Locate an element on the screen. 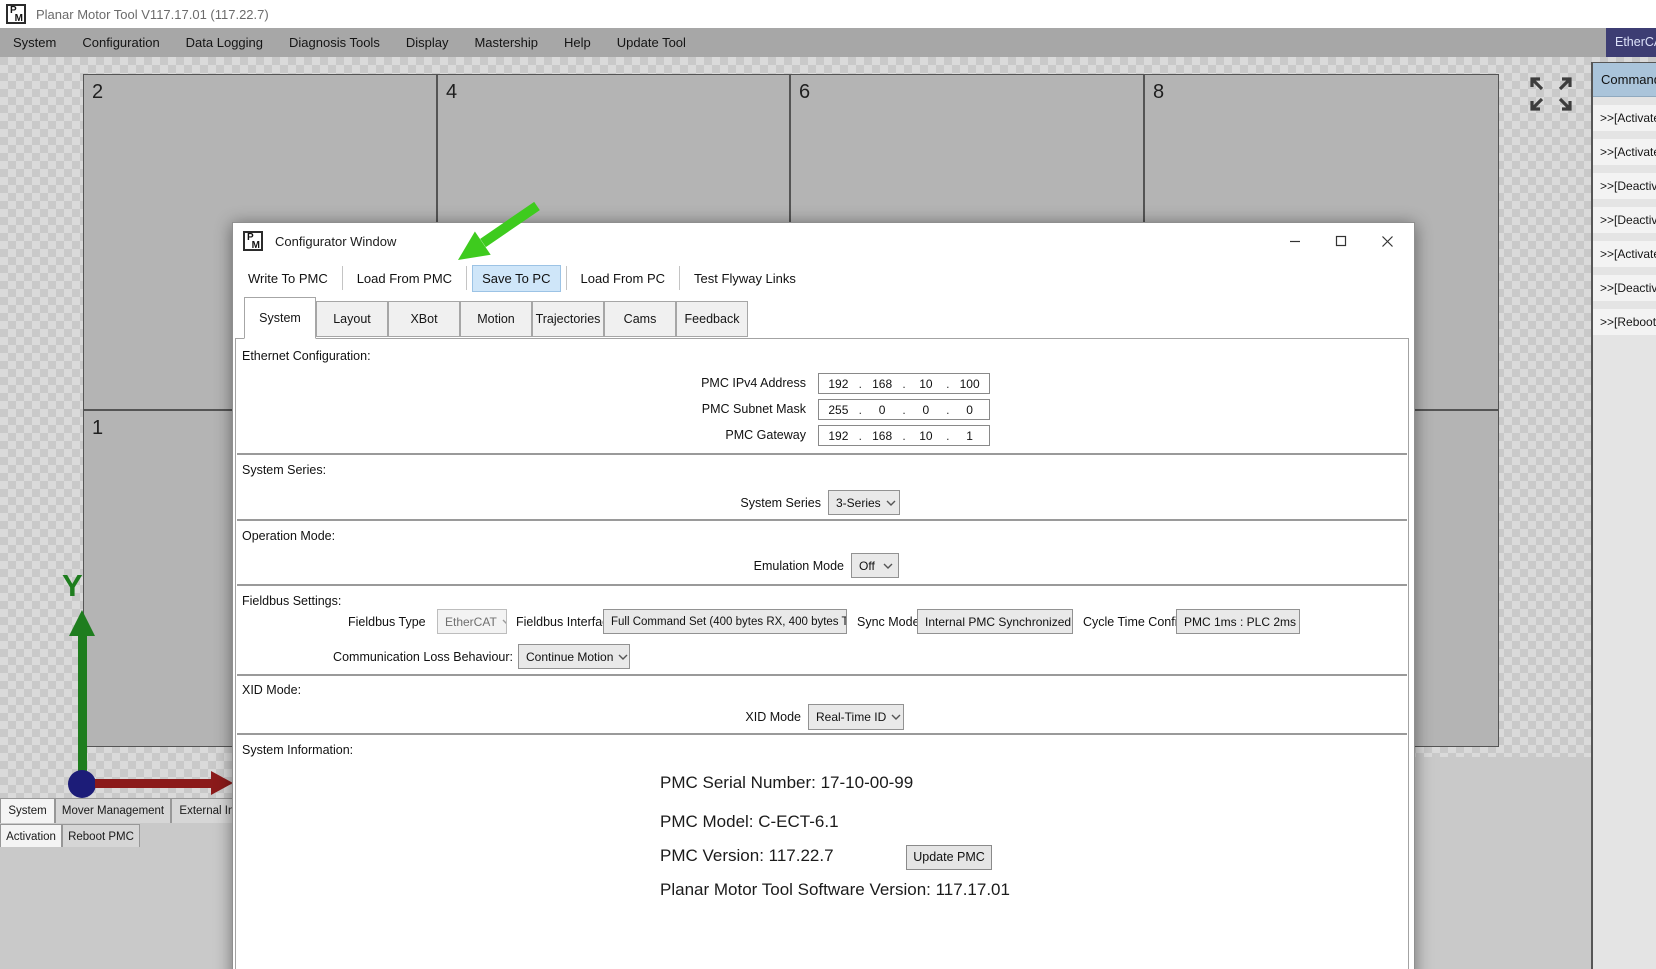  write-to-pmc-button: Write To PMC is located at coordinates (288, 278).